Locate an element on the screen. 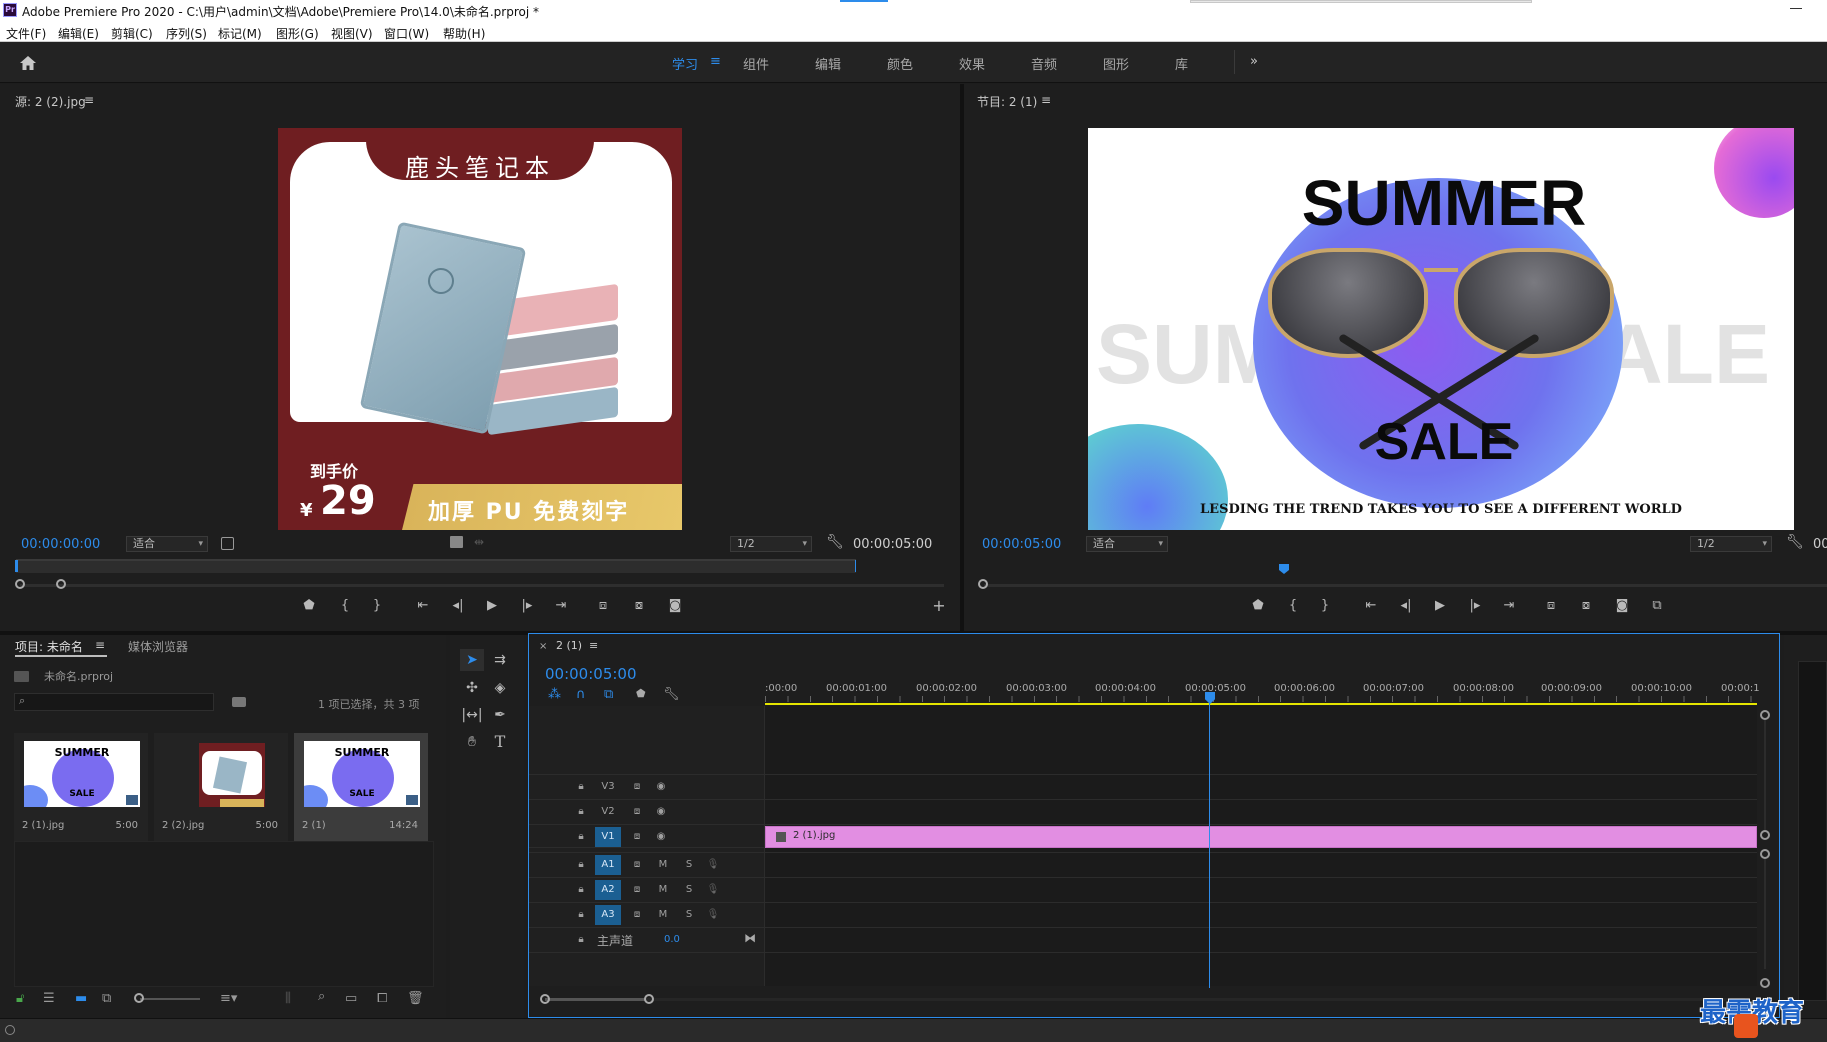 Image resolution: width=1827 pixels, height=1042 pixels. workspace-effects: 效果 is located at coordinates (972, 63).